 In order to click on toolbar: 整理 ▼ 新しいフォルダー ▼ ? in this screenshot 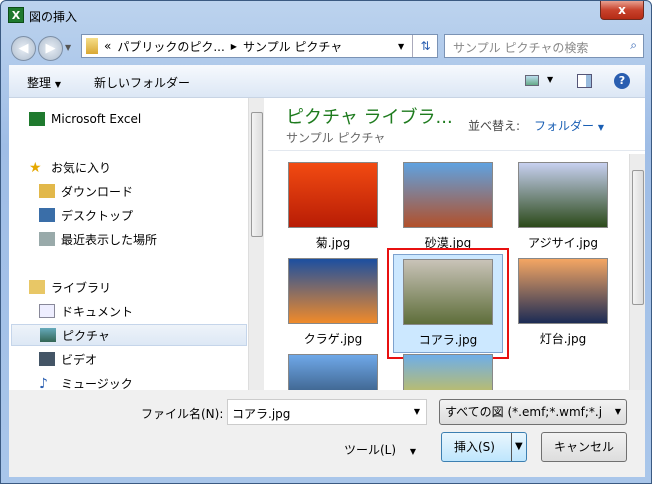, I will do `click(327, 81)`.